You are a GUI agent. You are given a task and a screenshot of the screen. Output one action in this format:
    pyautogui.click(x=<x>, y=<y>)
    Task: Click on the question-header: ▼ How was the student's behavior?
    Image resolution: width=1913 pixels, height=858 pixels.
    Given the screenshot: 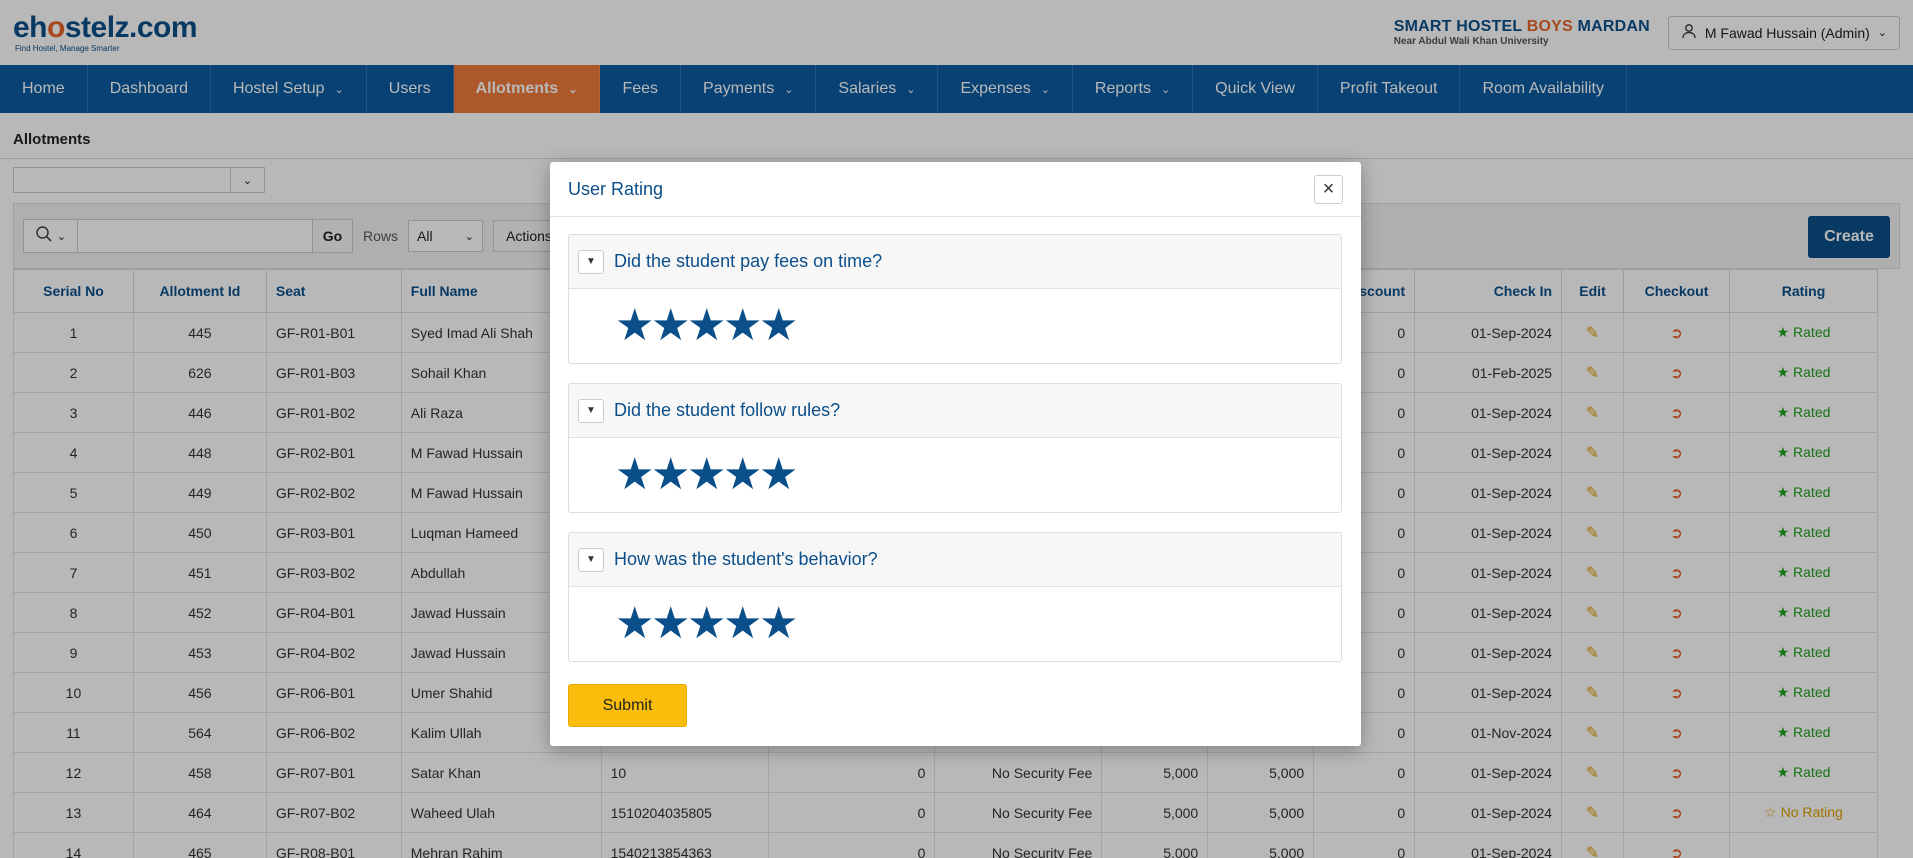 What is the action you would take?
    pyautogui.click(x=955, y=560)
    